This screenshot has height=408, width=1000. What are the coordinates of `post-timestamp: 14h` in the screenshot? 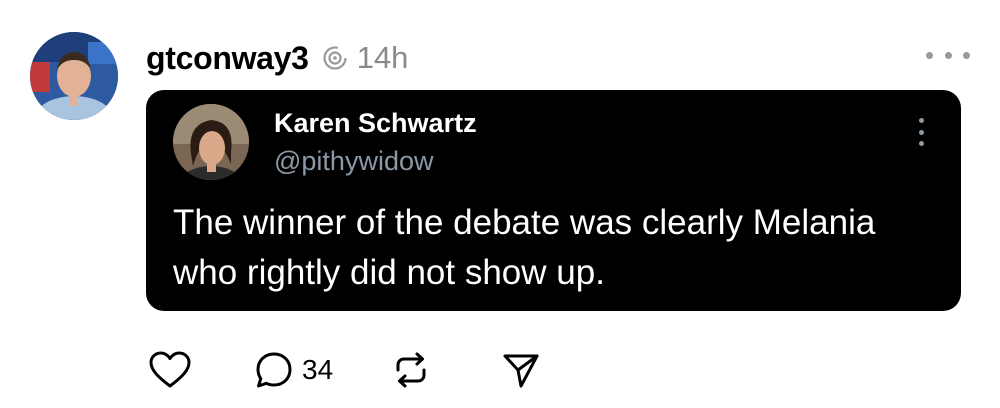 It's located at (382, 57).